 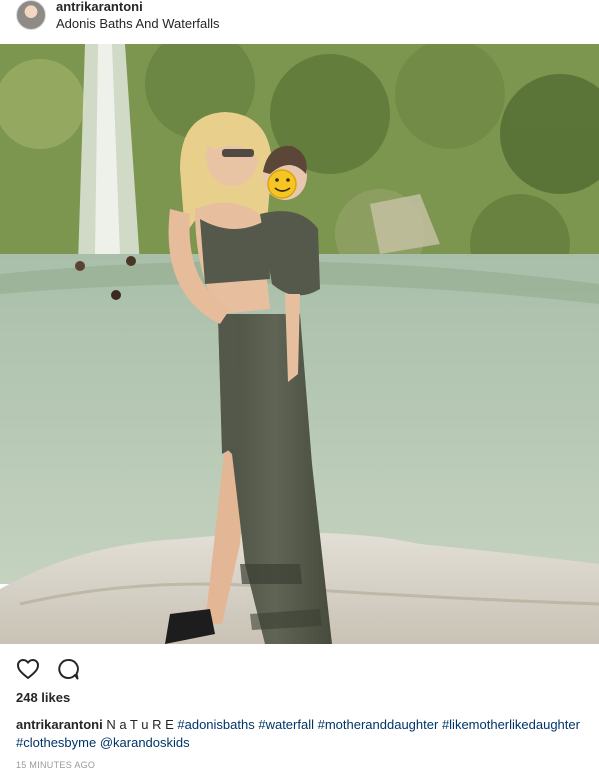 I want to click on comment-icon, so click(x=68, y=669).